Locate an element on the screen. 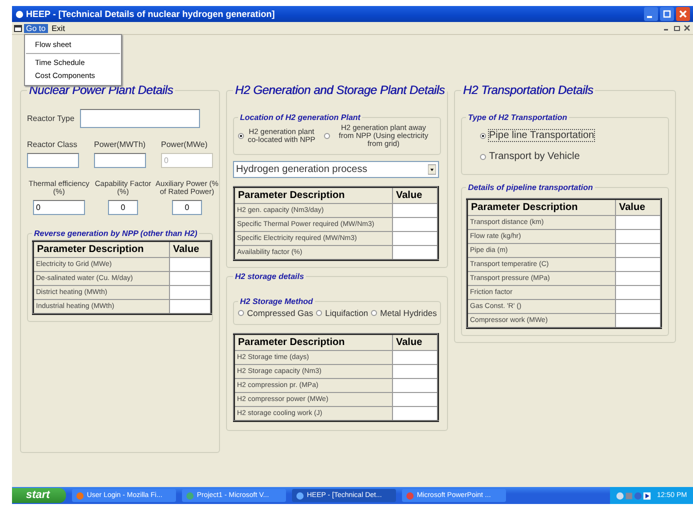 The width and height of the screenshot is (693, 510). radio-label: Metal Hydrides is located at coordinates (408, 313).